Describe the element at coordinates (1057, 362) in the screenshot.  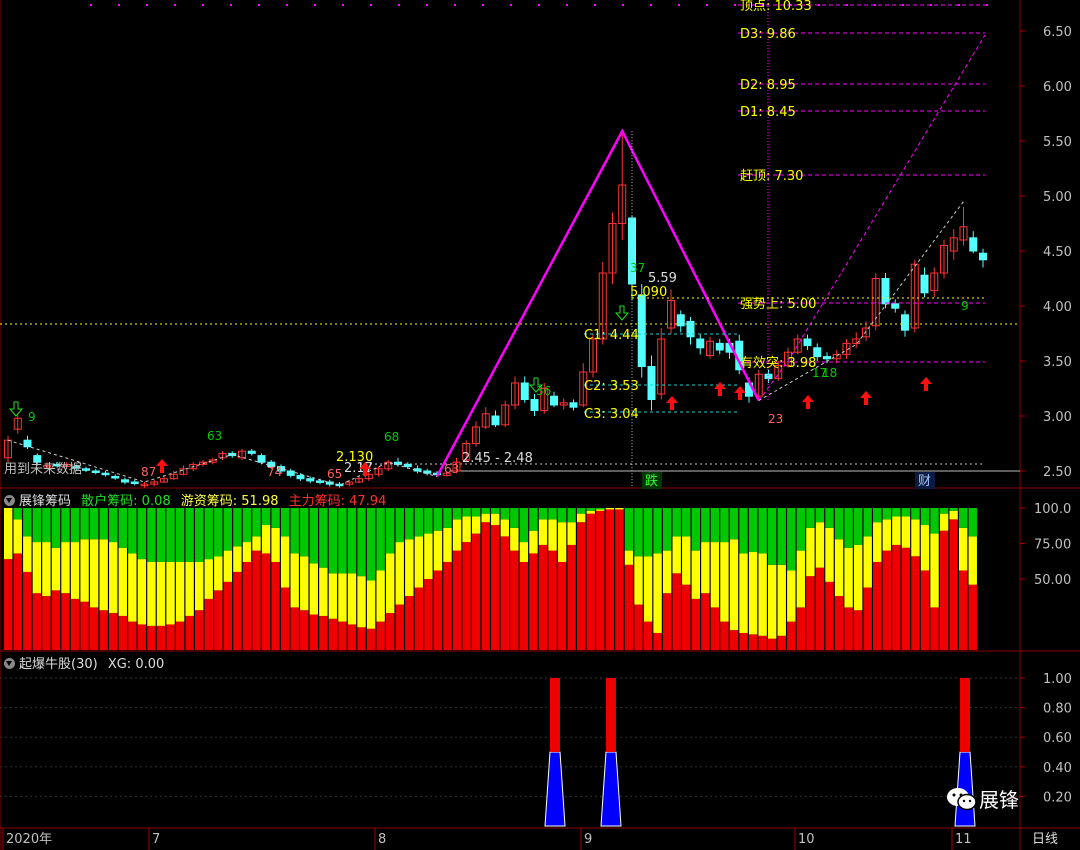
I see `price-tick-label: 3.50` at that location.